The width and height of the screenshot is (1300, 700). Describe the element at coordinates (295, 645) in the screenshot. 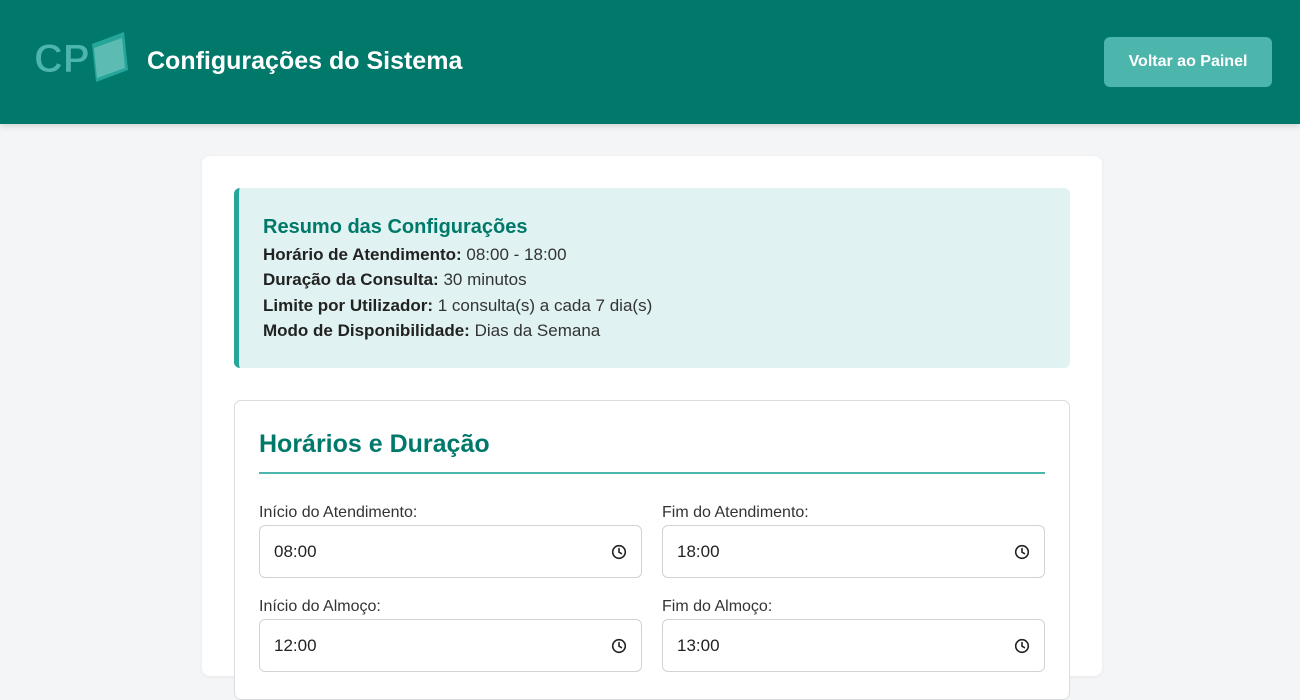

I see `time-value: 12:00` at that location.